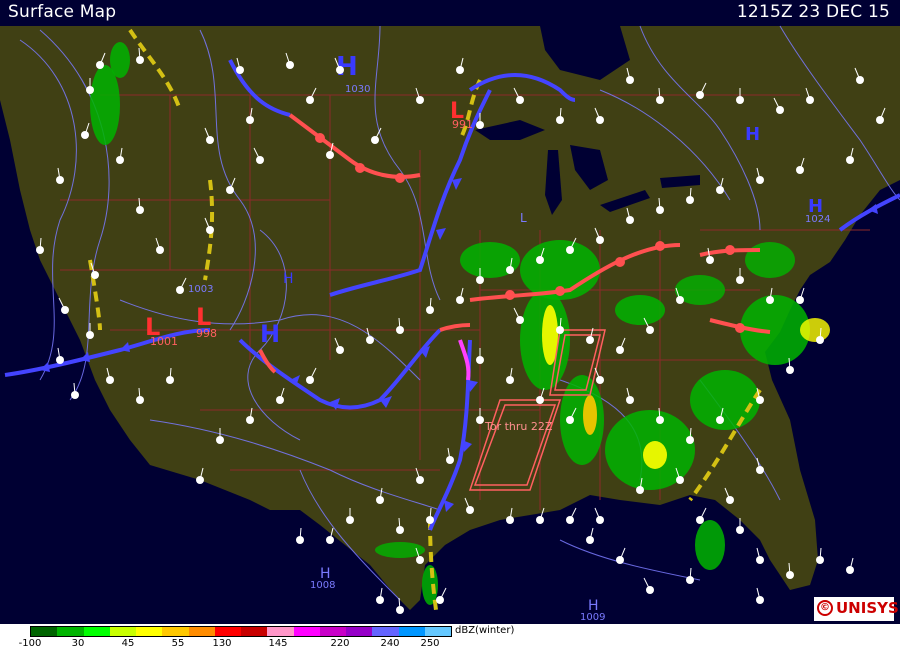 This screenshot has height=650, width=900. I want to click on pressure-value: 1003, so click(200, 289).